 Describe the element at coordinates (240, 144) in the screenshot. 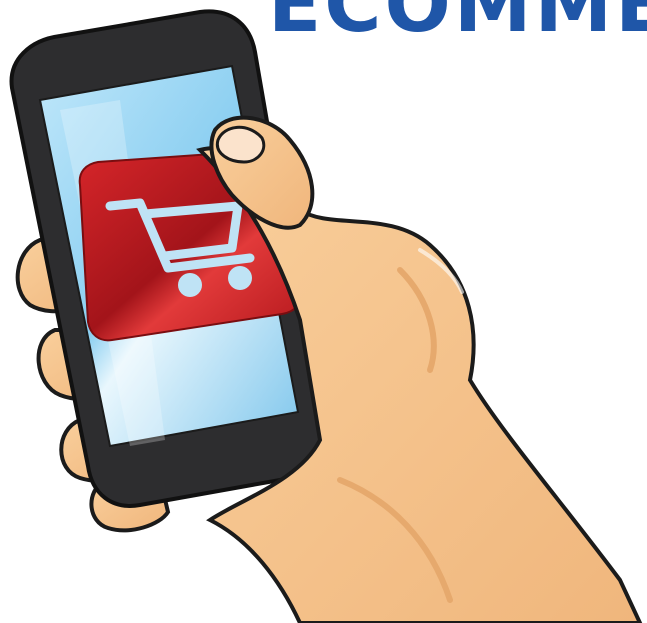

I see `thumbnail` at that location.